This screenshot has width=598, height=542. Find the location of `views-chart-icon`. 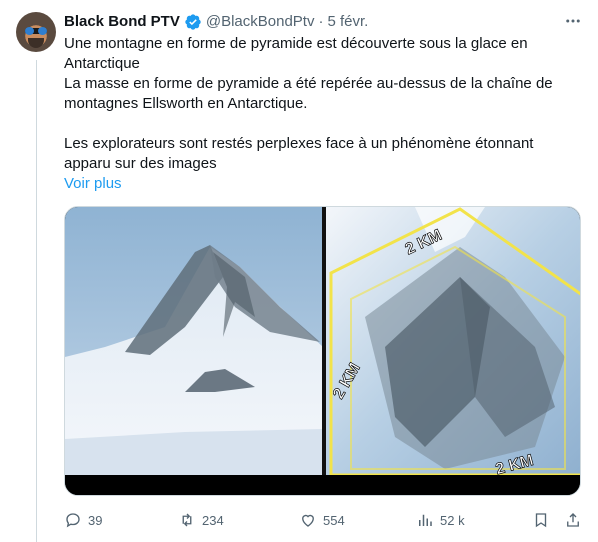

views-chart-icon is located at coordinates (425, 520).